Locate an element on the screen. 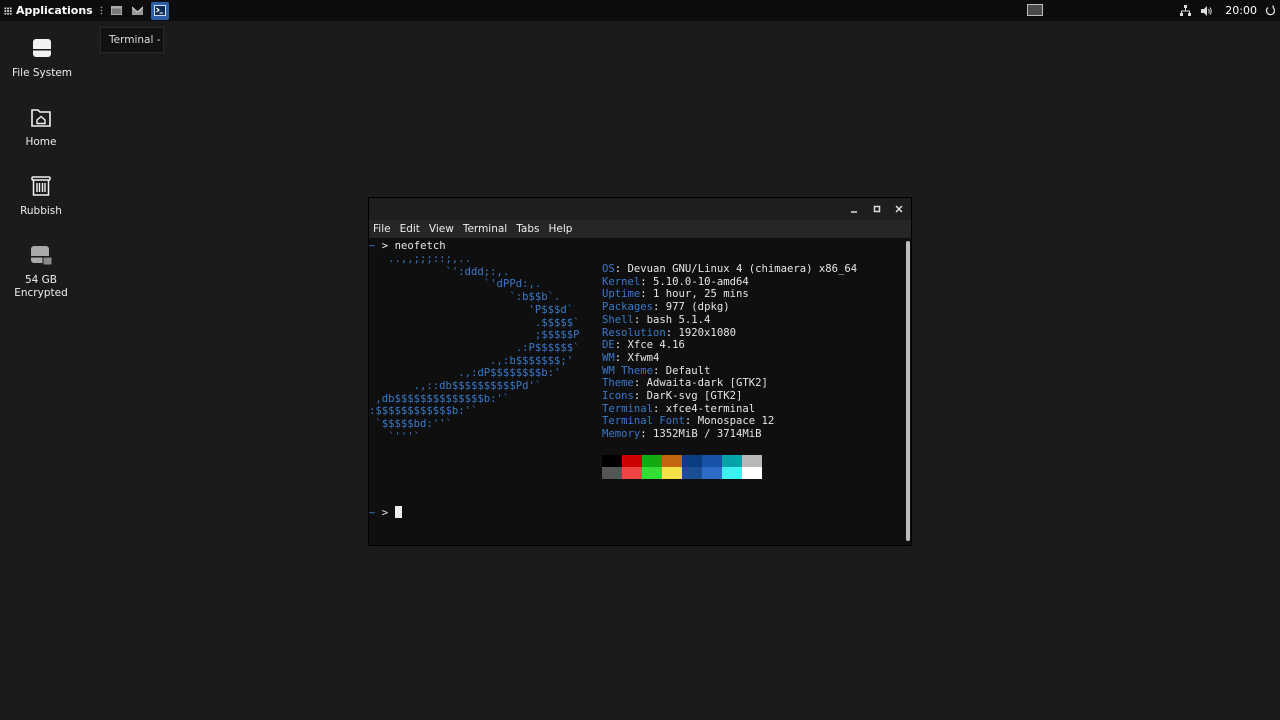 The width and height of the screenshot is (1280, 720). info-value: xfce4-terminal is located at coordinates (710, 408).